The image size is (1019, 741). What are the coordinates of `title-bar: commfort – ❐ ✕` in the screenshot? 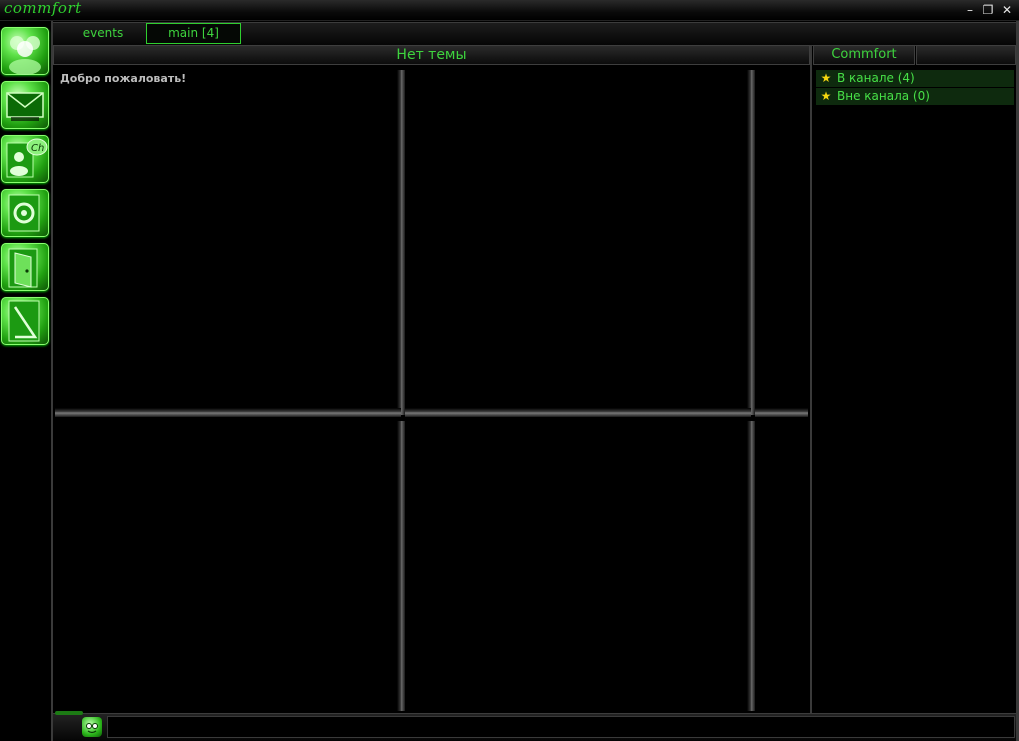 It's located at (509, 10).